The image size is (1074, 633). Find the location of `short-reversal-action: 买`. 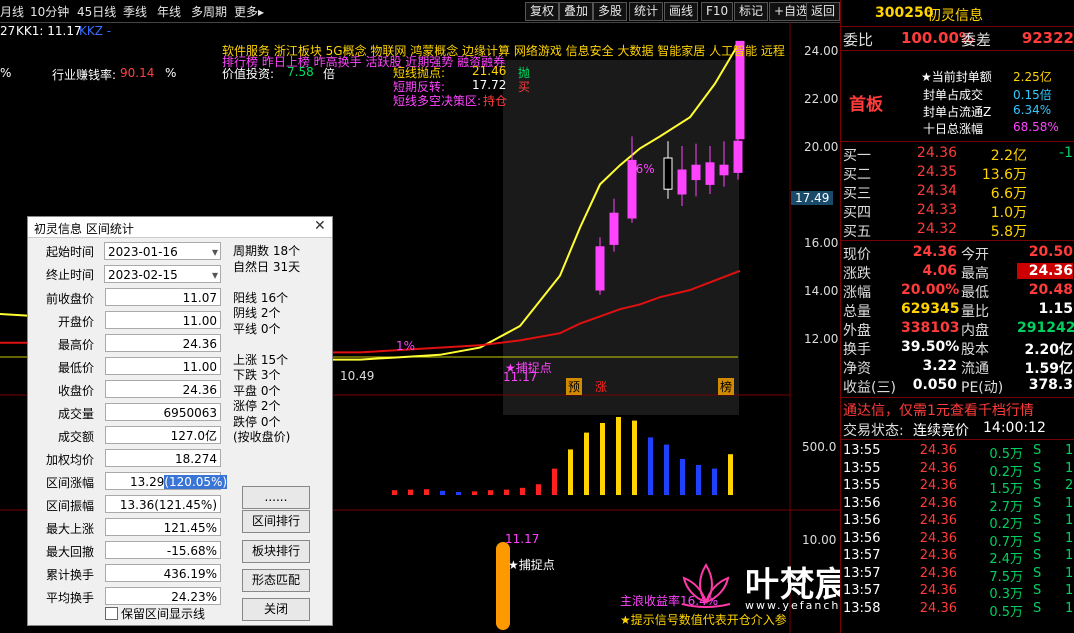

short-reversal-action: 买 is located at coordinates (524, 87).